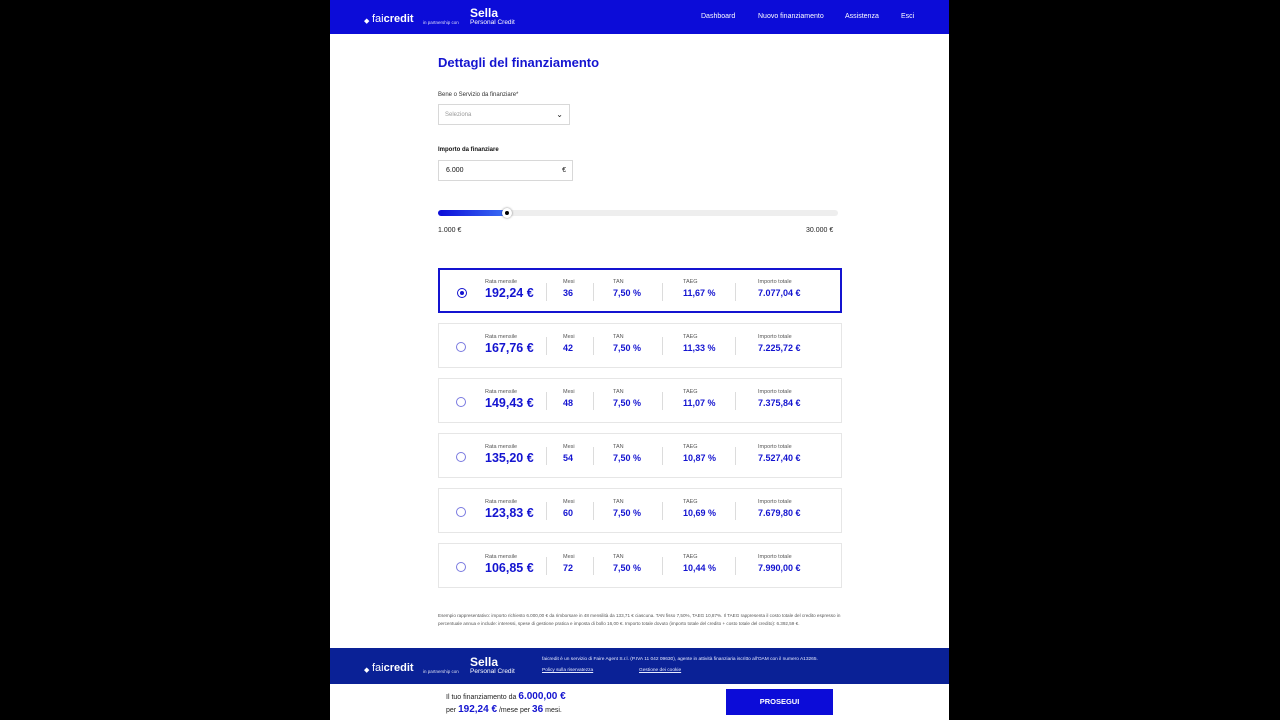  I want to click on summary-line-2: per 192,24 € /mese per 36 mesi., so click(504, 709).